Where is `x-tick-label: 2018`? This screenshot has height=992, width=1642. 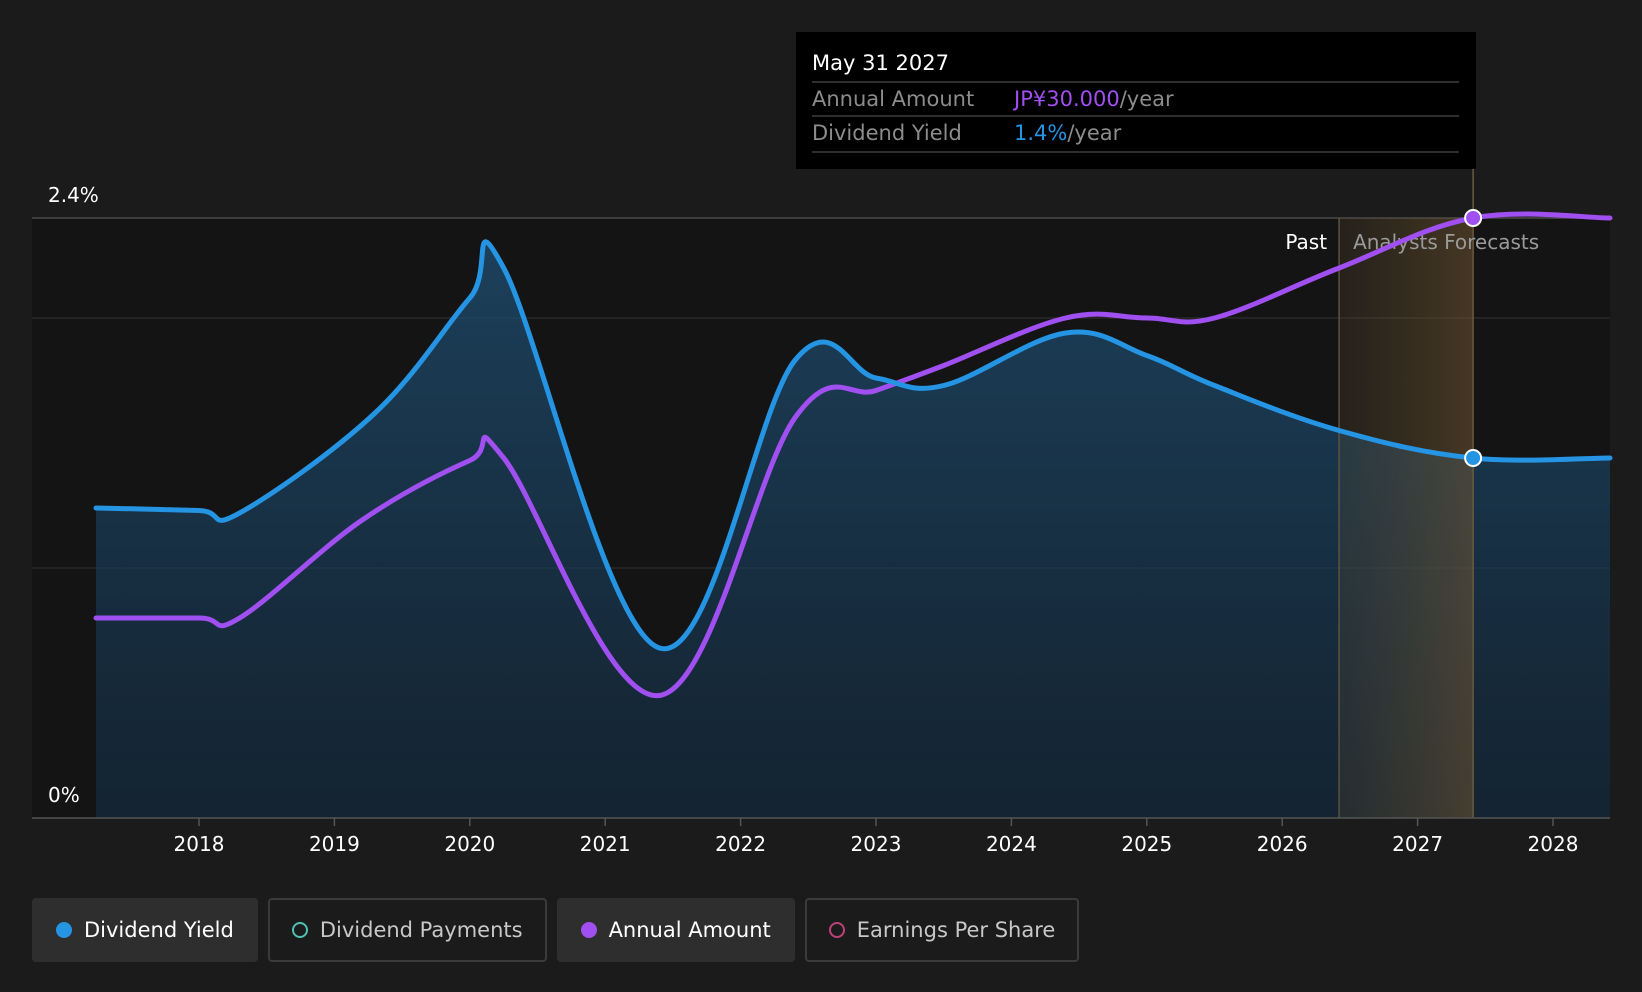
x-tick-label: 2018 is located at coordinates (199, 844).